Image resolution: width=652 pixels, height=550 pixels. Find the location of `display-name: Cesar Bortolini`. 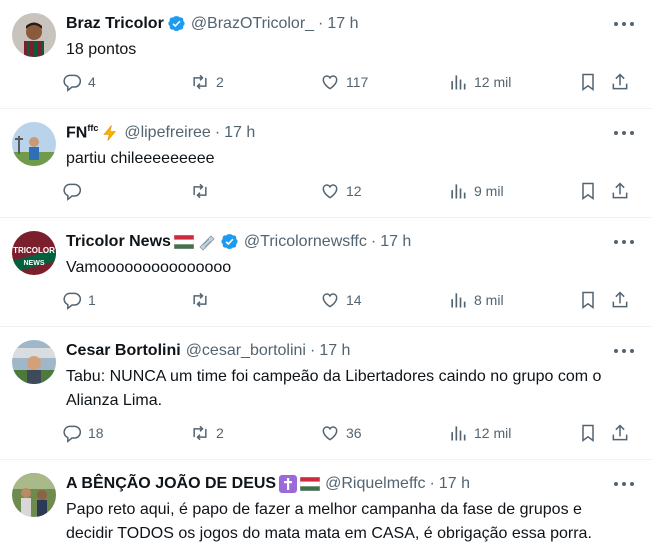

display-name: Cesar Bortolini is located at coordinates (123, 351).